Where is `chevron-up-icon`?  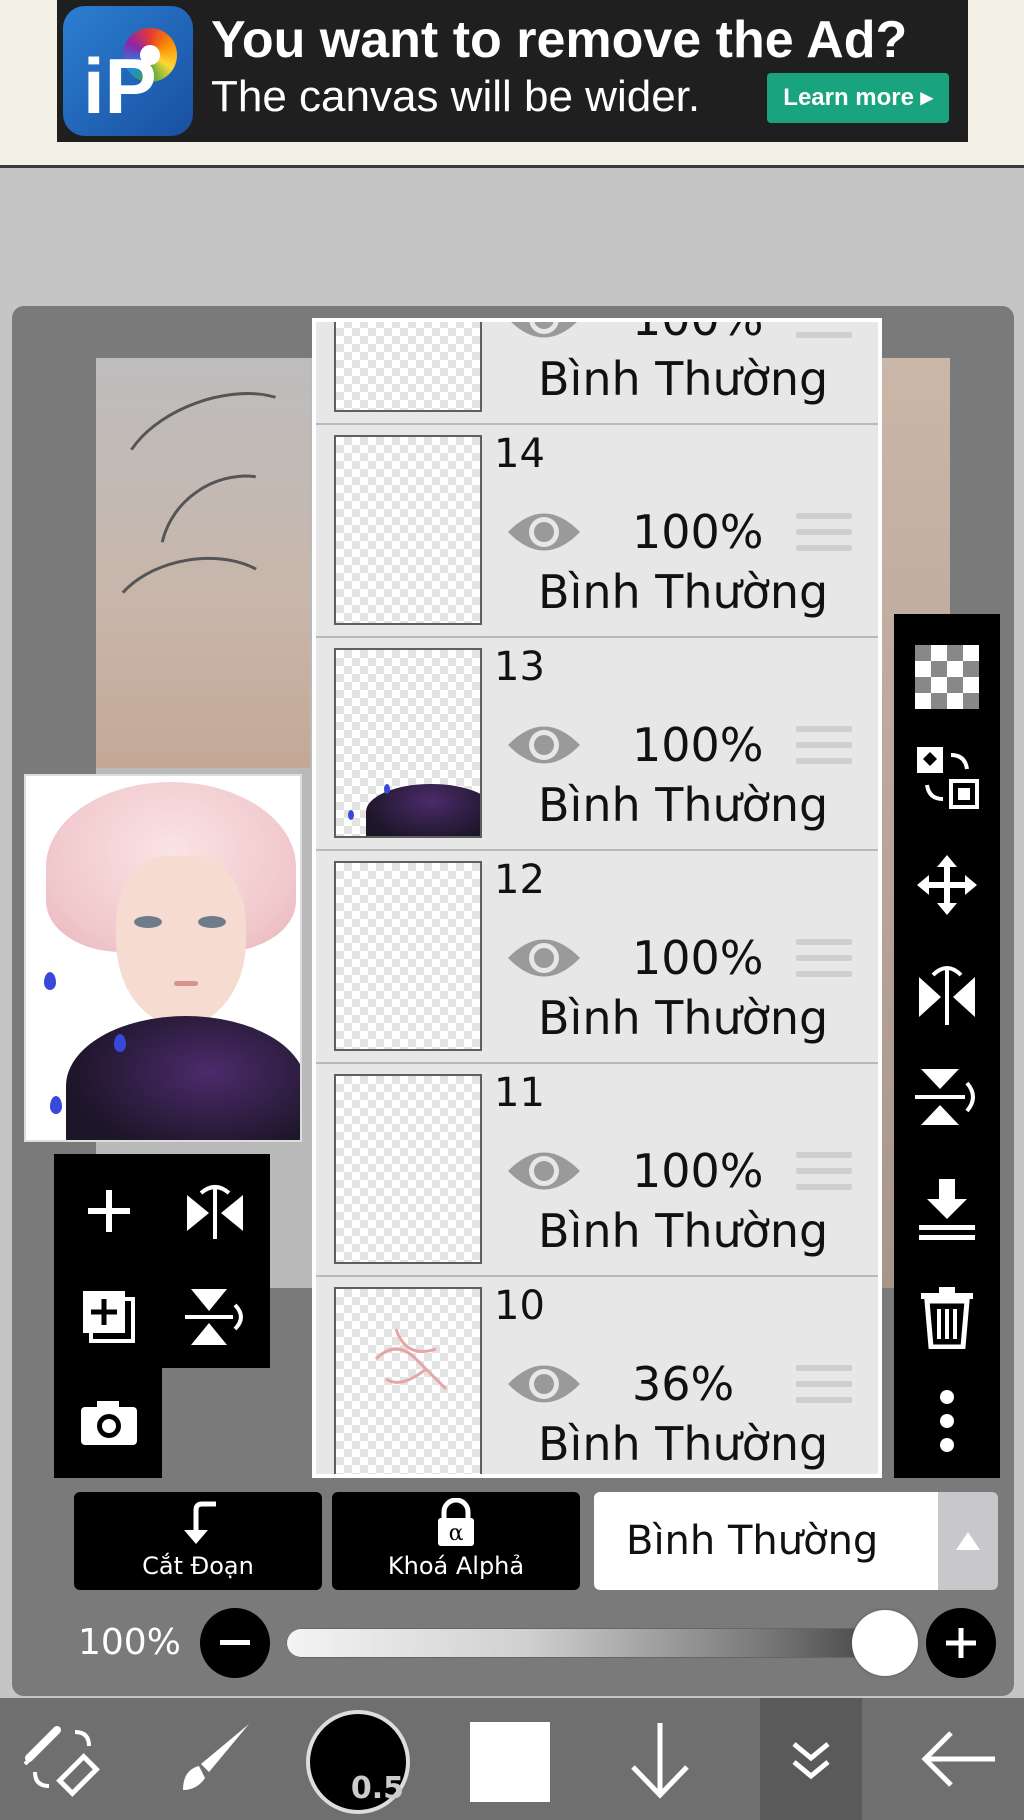
chevron-up-icon is located at coordinates (968, 1541).